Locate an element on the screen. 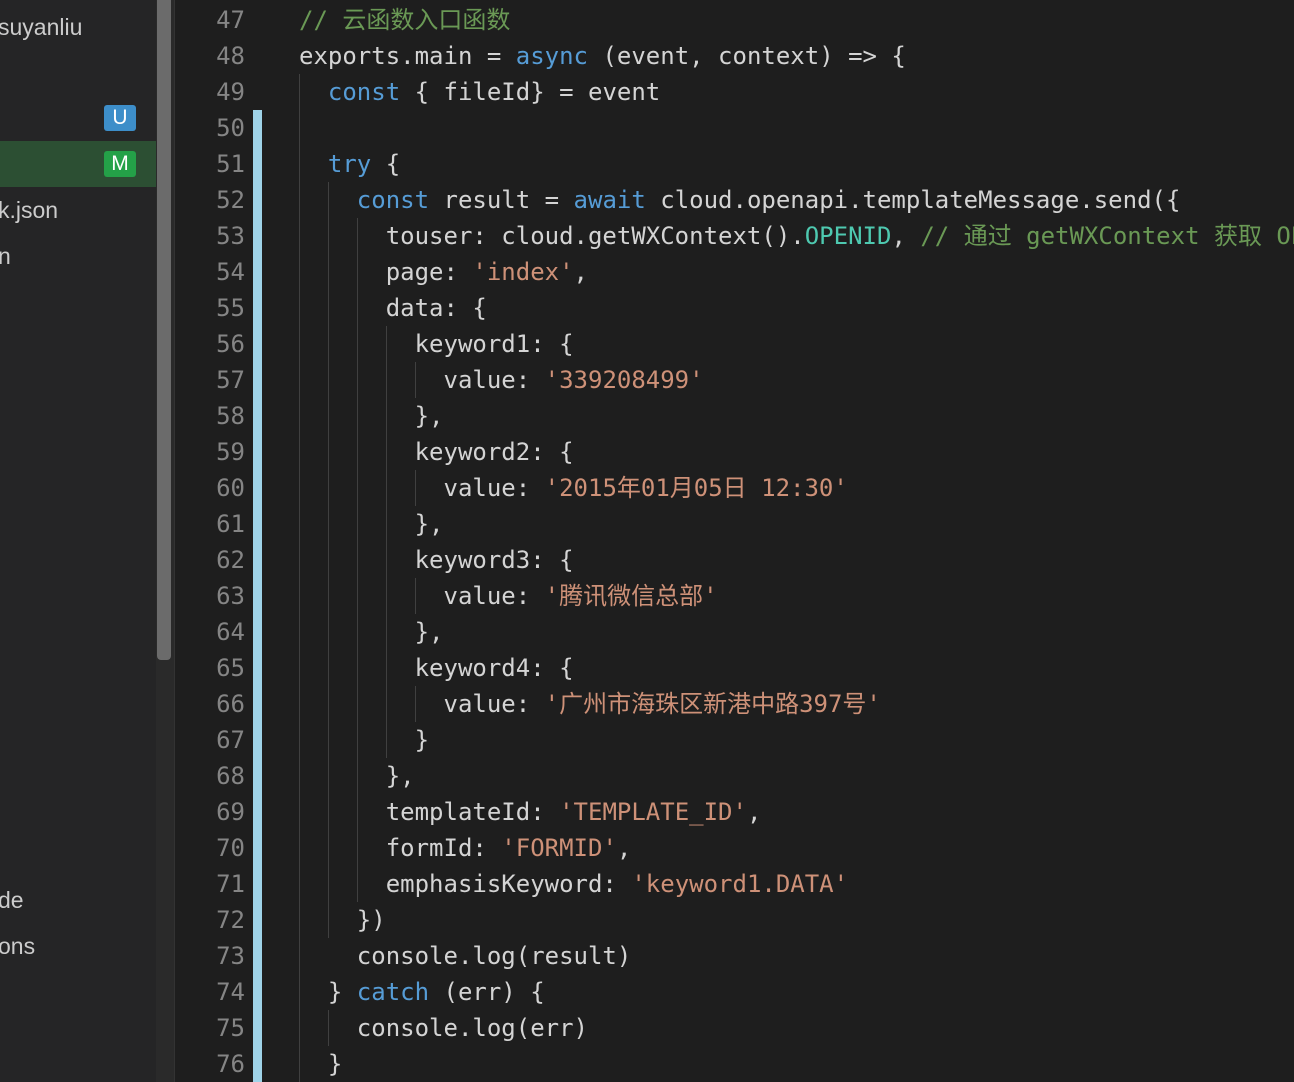 This screenshot has height=1082, width=1294. code-text: }) is located at coordinates (342, 920).